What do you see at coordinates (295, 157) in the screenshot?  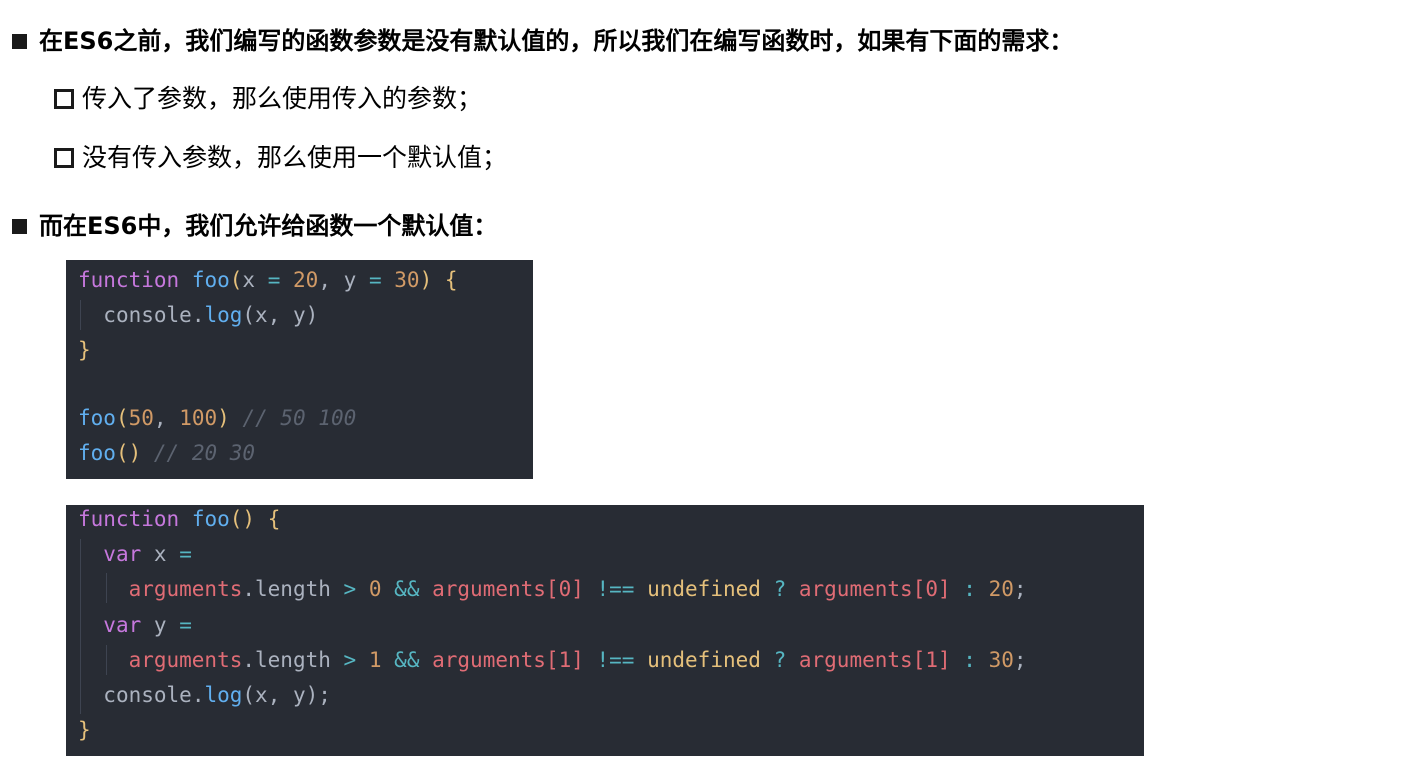 I see `sub-bullet-2-text: 没有传入参数，那么使用一个默认值；` at bounding box center [295, 157].